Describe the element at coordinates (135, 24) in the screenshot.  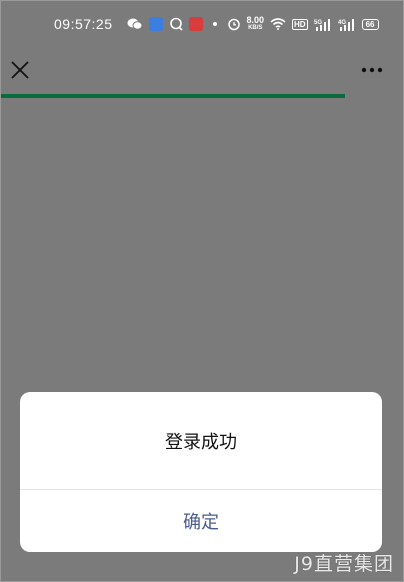
I see `wechat-icon` at that location.